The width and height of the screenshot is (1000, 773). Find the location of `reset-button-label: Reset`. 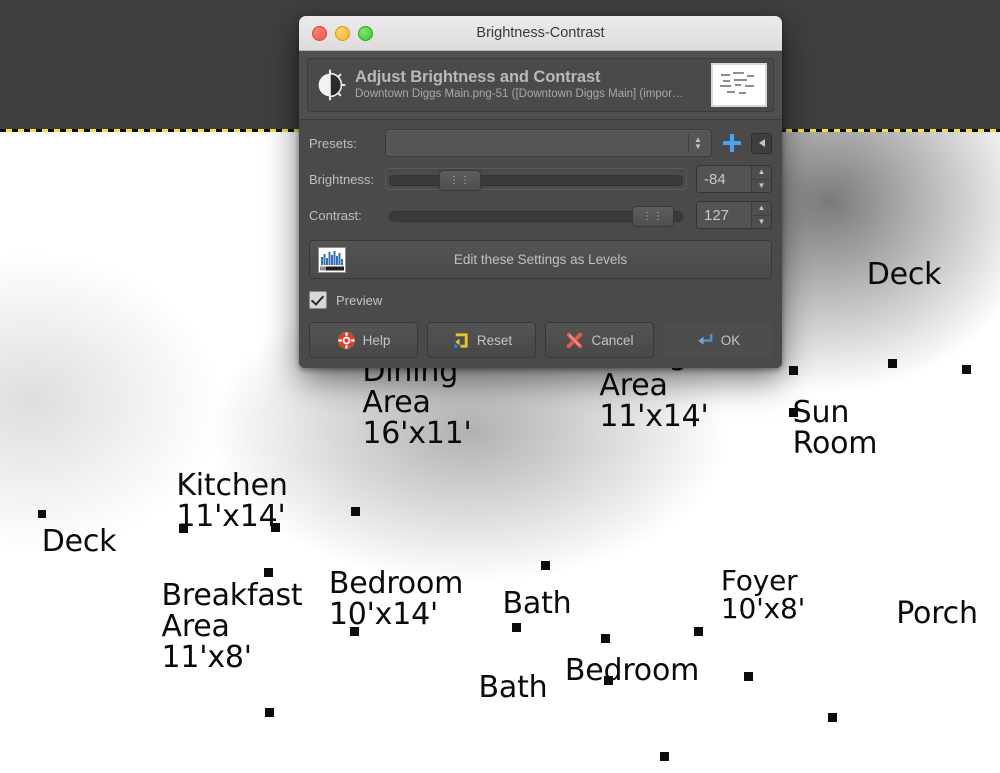

reset-button-label: Reset is located at coordinates (494, 340).